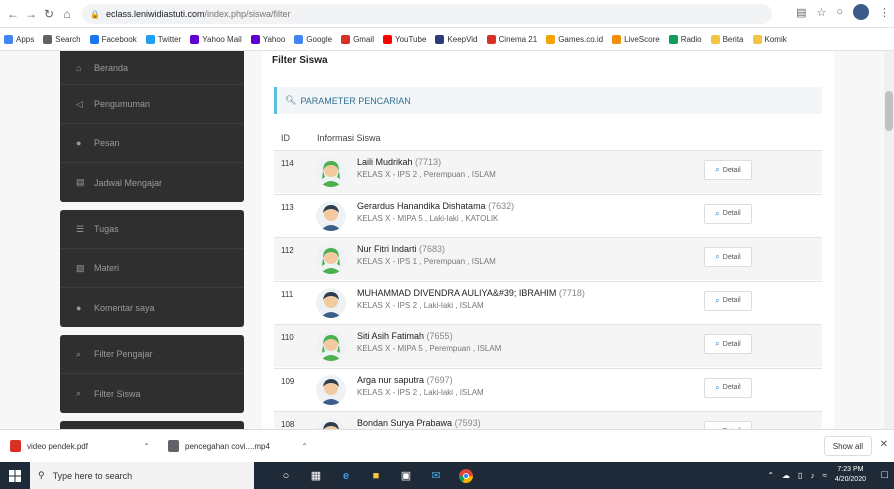  What do you see at coordinates (80, 267) in the screenshot?
I see `book-icon: ▧` at bounding box center [80, 267].